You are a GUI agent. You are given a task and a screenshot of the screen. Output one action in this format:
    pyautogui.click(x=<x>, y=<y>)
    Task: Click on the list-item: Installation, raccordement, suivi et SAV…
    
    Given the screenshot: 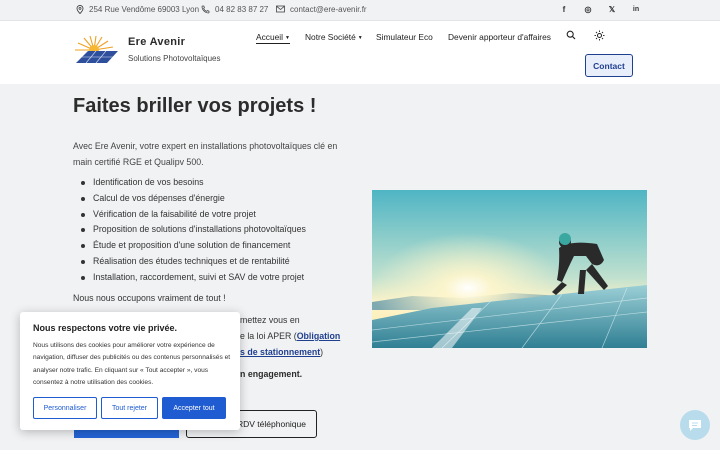 What is the action you would take?
    pyautogui.click(x=193, y=278)
    